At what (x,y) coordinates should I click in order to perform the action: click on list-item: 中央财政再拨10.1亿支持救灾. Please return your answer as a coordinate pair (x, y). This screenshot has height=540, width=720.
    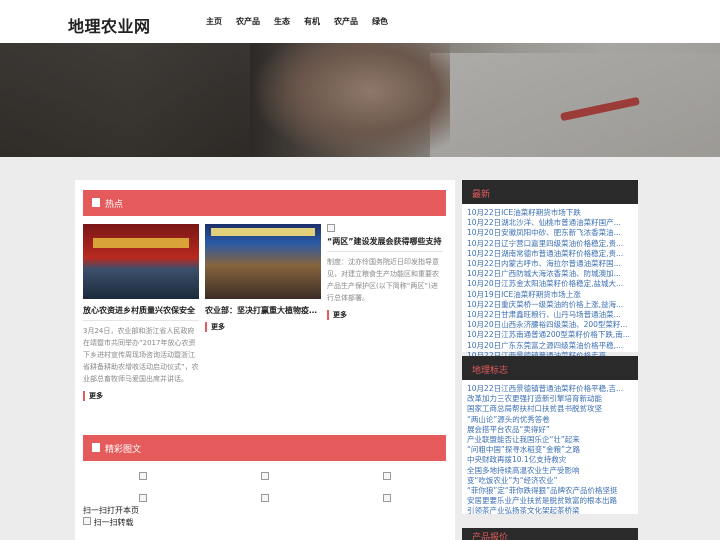
    Looking at the image, I should click on (550, 460).